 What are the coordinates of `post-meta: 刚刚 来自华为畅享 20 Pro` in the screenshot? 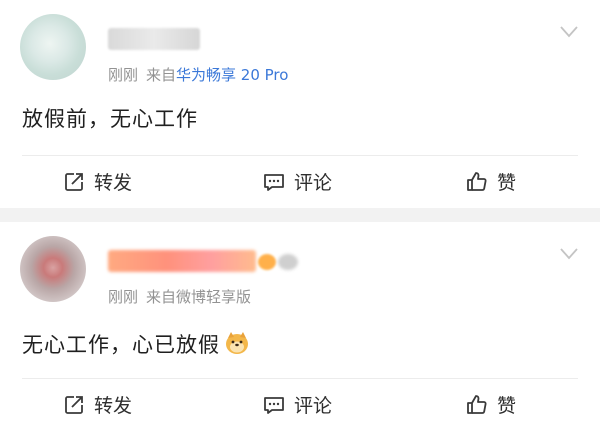 It's located at (198, 74).